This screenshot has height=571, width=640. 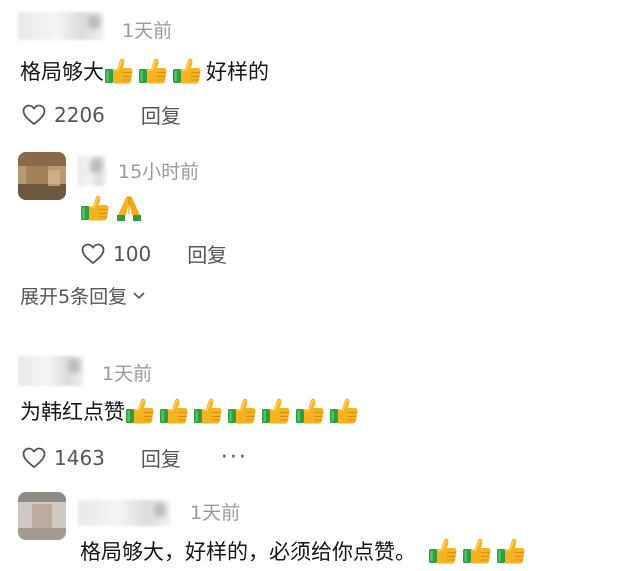 What do you see at coordinates (154, 253) in the screenshot?
I see `comment-actions: 100 回复` at bounding box center [154, 253].